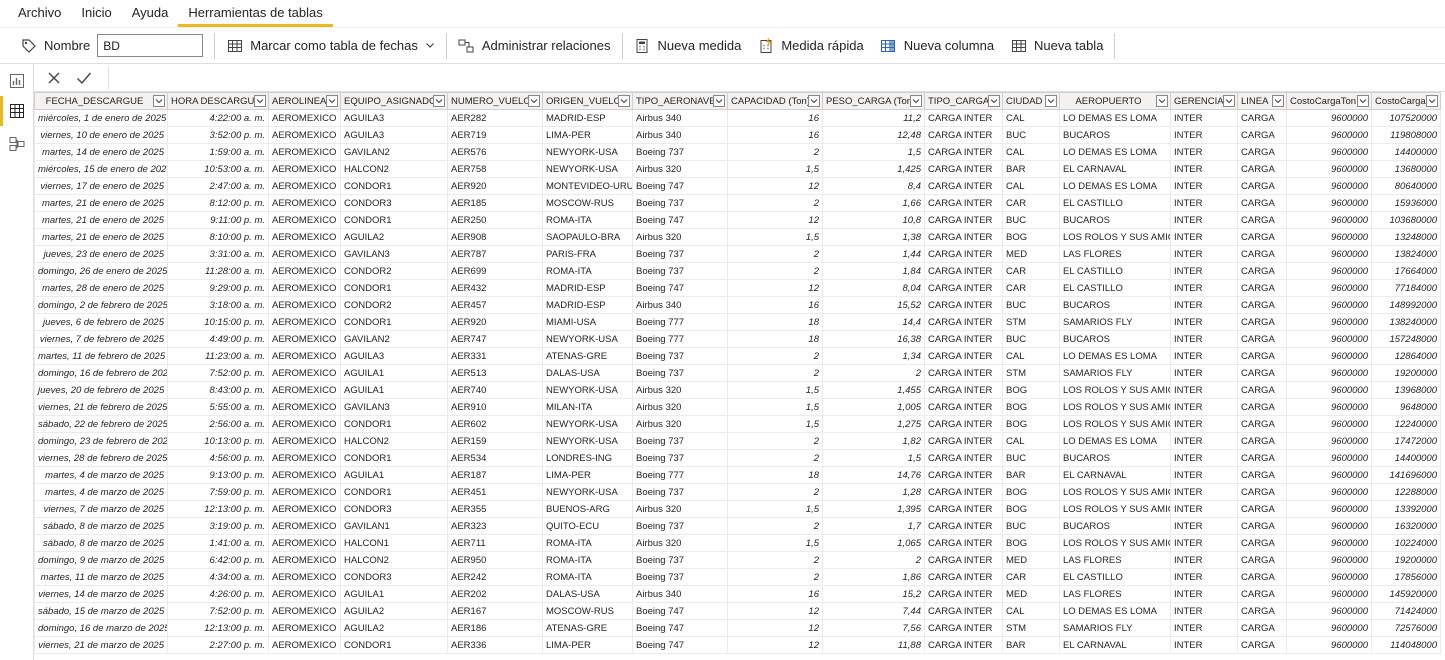 This screenshot has width=1445, height=660. I want to click on table-cell: sábado, 22 de febrero de 2025, so click(101, 424).